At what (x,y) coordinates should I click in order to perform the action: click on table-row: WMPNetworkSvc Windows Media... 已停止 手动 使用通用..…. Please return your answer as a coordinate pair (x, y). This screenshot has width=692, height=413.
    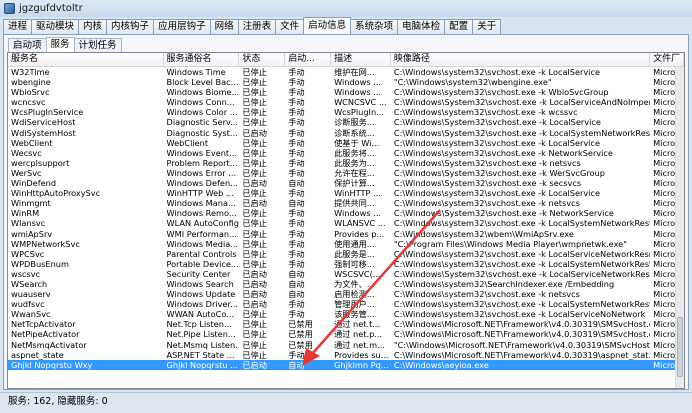
    Looking at the image, I should click on (346, 244).